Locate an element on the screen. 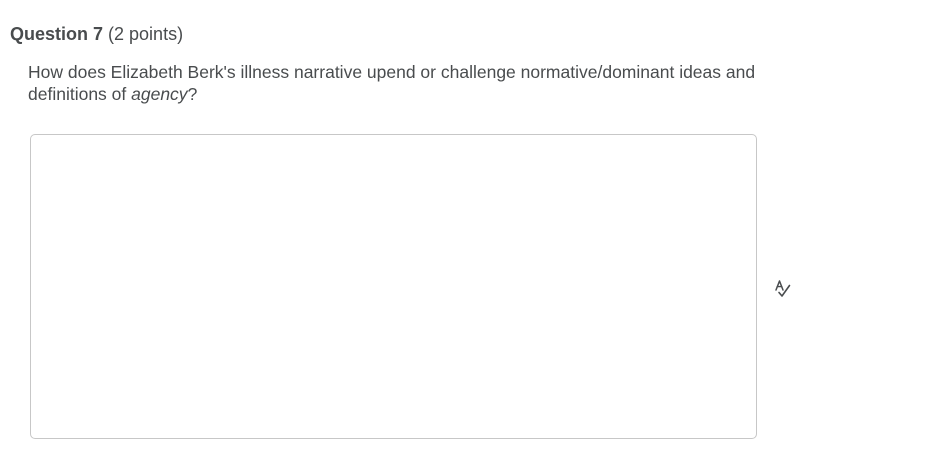 The width and height of the screenshot is (935, 464). question-points: (2 points) is located at coordinates (146, 34).